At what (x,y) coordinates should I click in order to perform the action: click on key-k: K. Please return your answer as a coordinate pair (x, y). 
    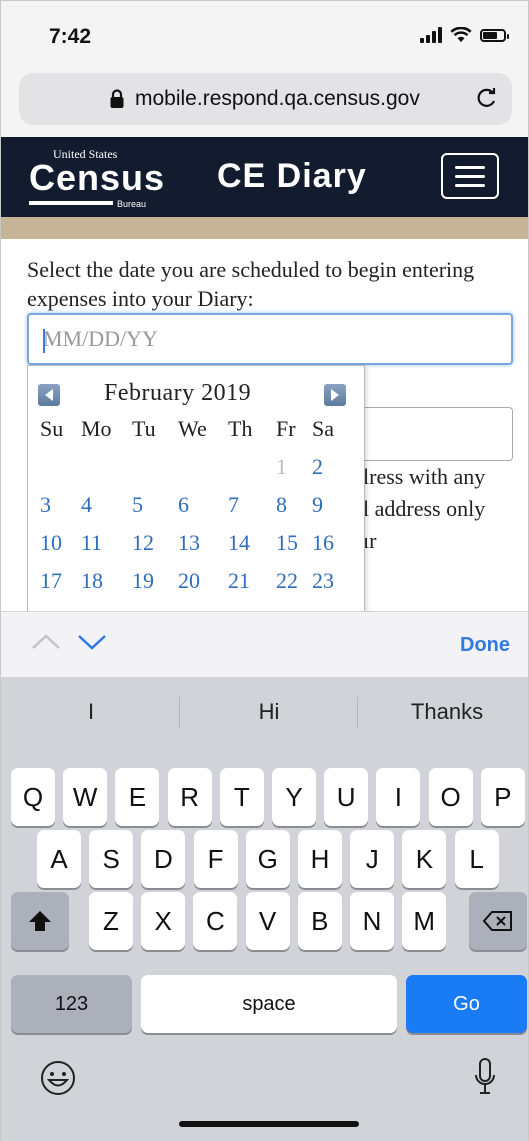
    Looking at the image, I should click on (424, 859).